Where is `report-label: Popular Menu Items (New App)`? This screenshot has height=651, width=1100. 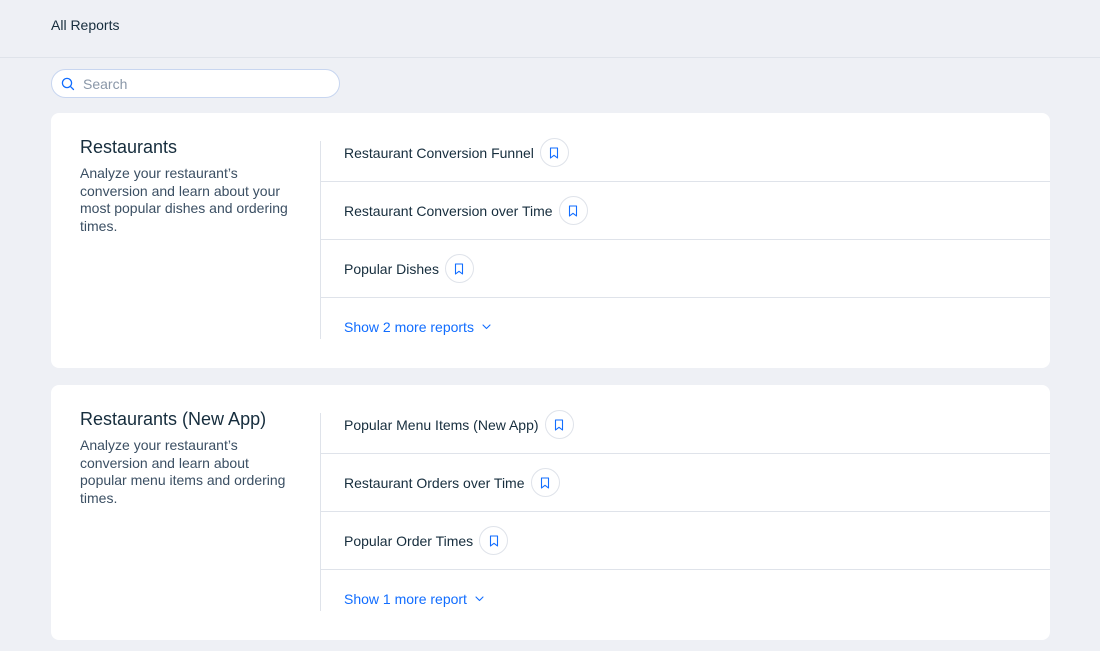 report-label: Popular Menu Items (New App) is located at coordinates (441, 425).